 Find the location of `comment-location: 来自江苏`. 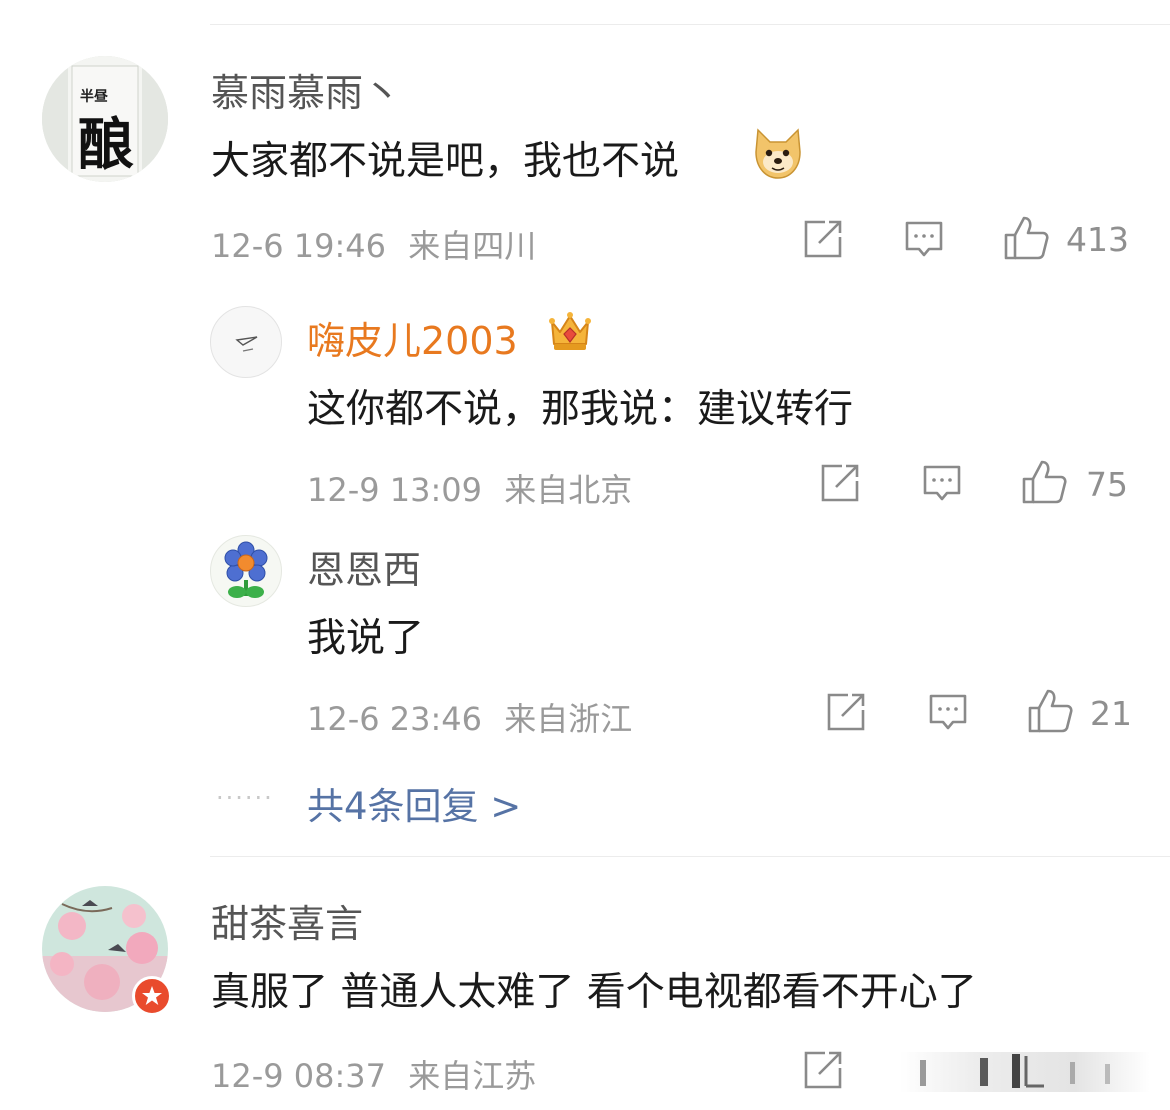

comment-location: 来自江苏 is located at coordinates (472, 1076).